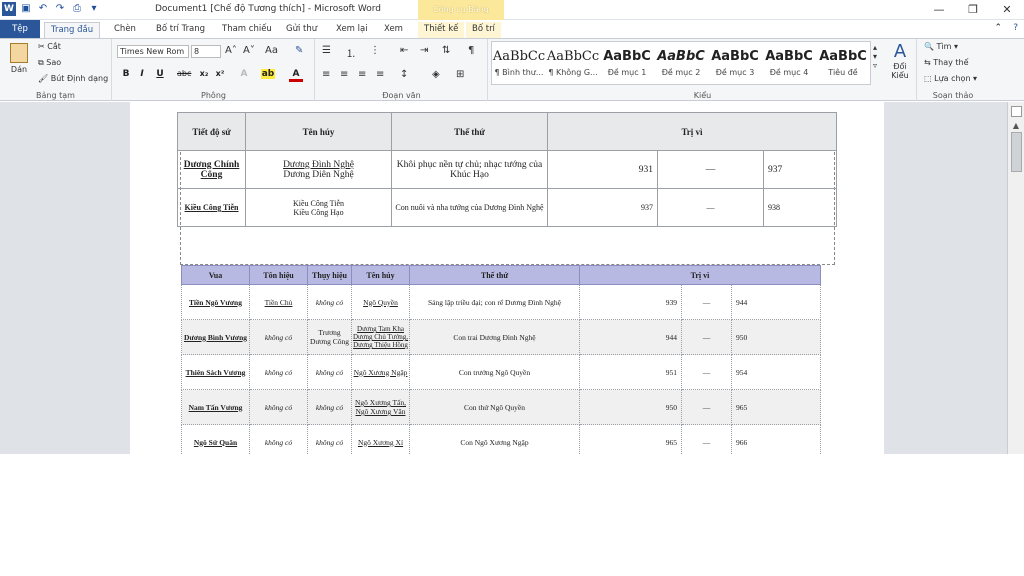 The height and width of the screenshot is (576, 1024). What do you see at coordinates (94, 9) in the screenshot?
I see `customize-toolbar-icon: ▾` at bounding box center [94, 9].